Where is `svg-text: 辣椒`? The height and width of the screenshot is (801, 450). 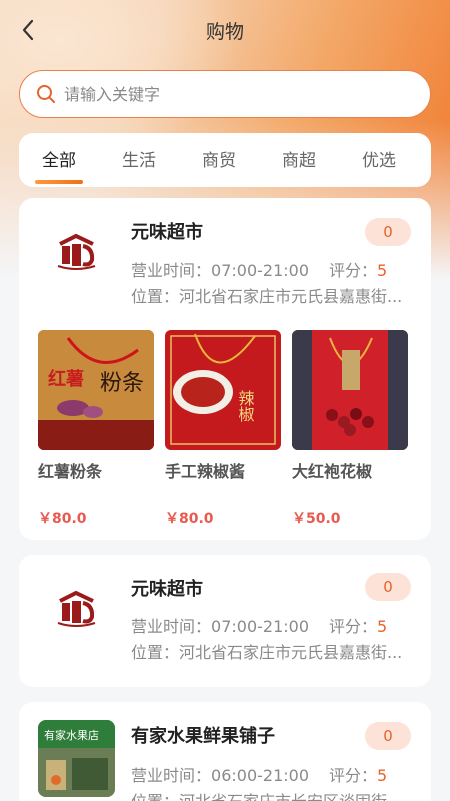
svg-text: 辣椒 is located at coordinates (245, 406).